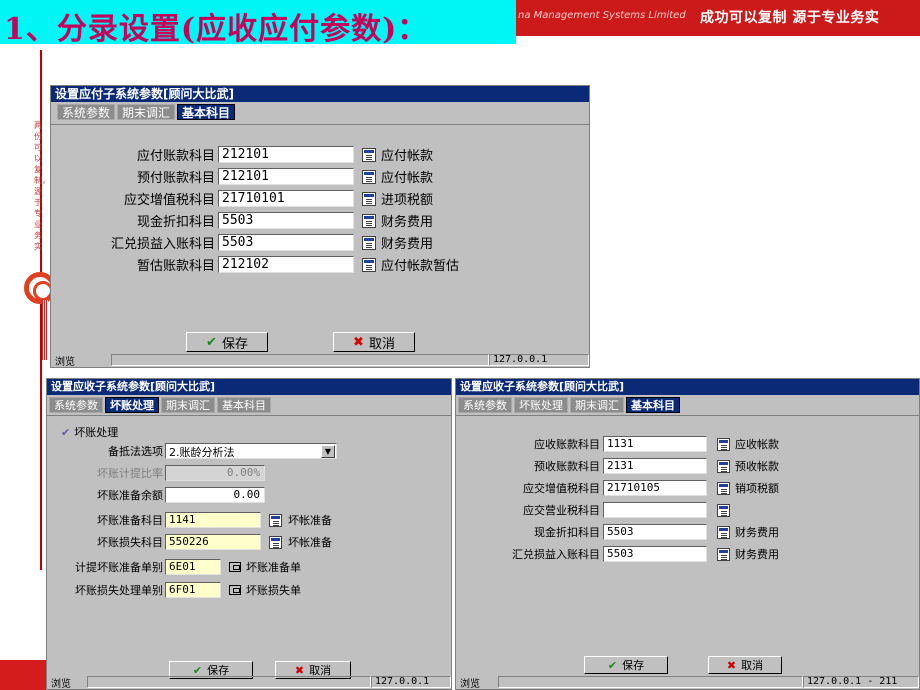 The height and width of the screenshot is (690, 920). I want to click on method-select: 2.账龄分析法 ▼, so click(251, 451).